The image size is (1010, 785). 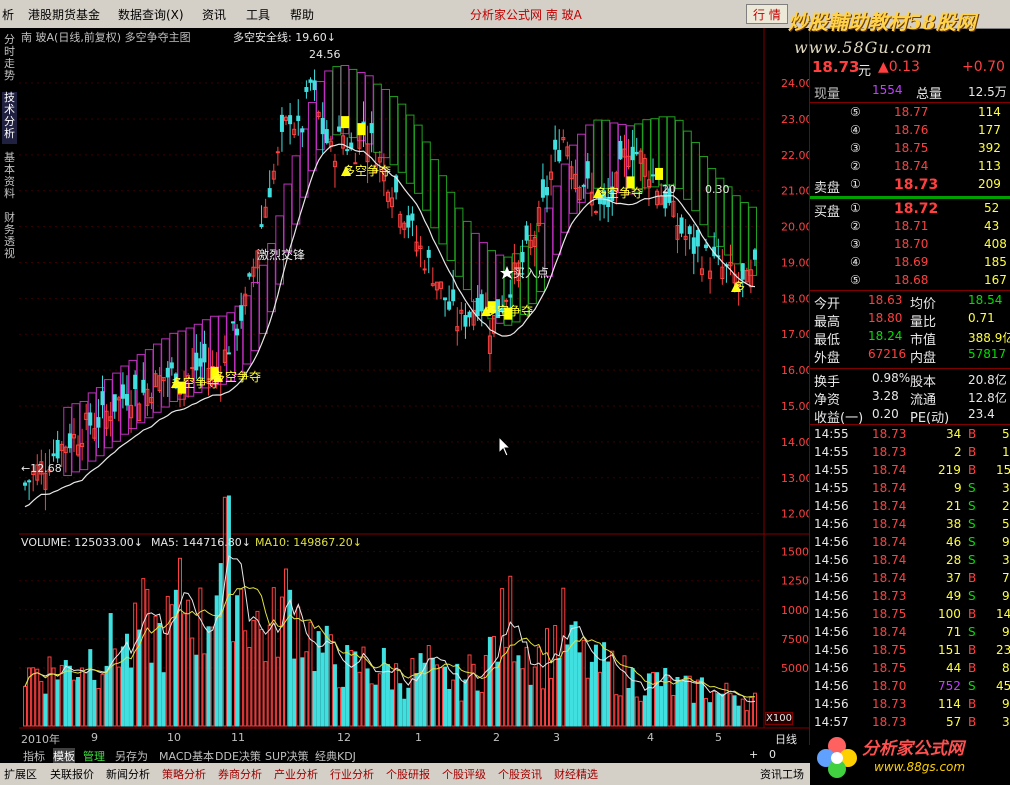 What do you see at coordinates (911, 226) in the screenshot?
I see `buy-price: 18.71` at bounding box center [911, 226].